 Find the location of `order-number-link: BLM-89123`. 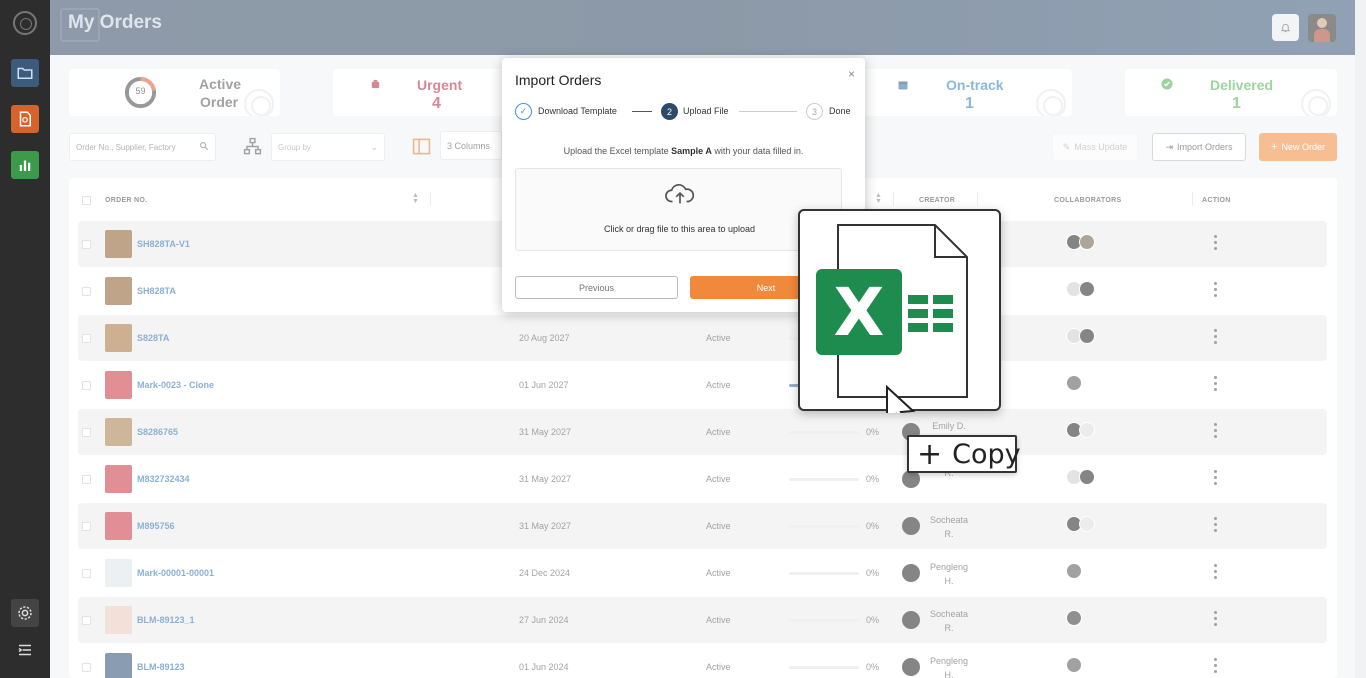

order-number-link: BLM-89123 is located at coordinates (161, 667).